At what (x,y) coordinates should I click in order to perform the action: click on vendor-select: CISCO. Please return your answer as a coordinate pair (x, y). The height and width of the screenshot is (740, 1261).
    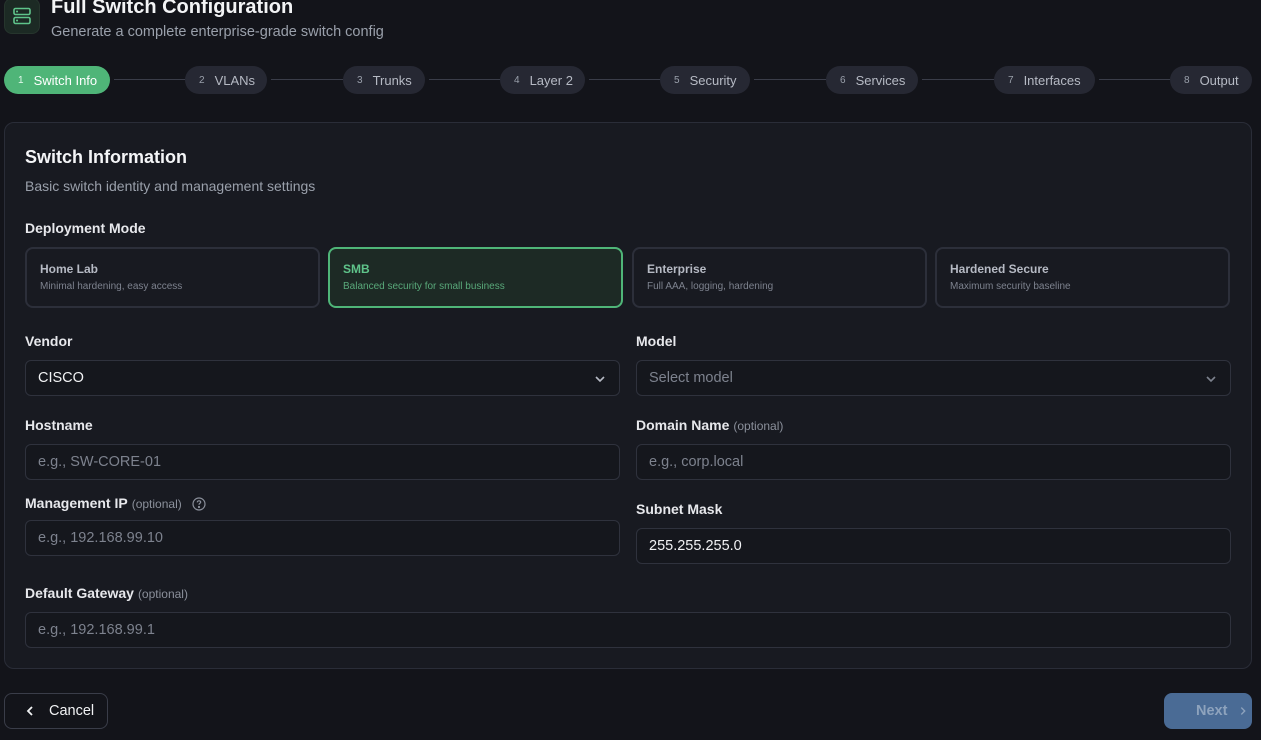
    Looking at the image, I should click on (322, 378).